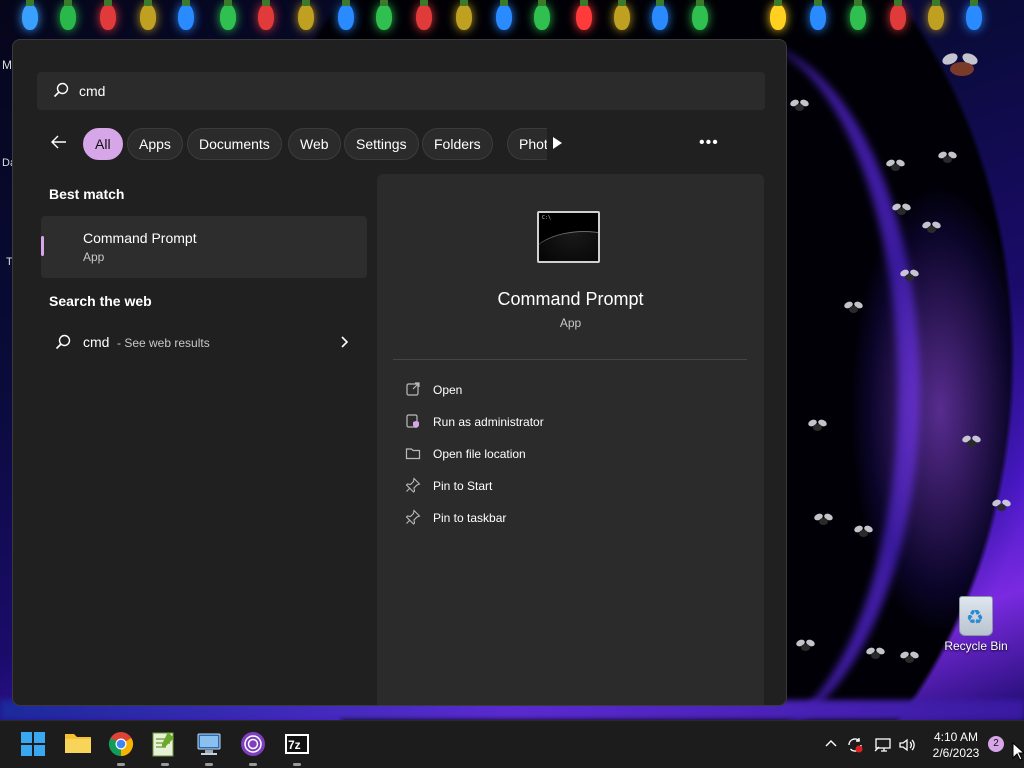 The image size is (1024, 768). I want to click on tor-browser-button, so click(254, 748).